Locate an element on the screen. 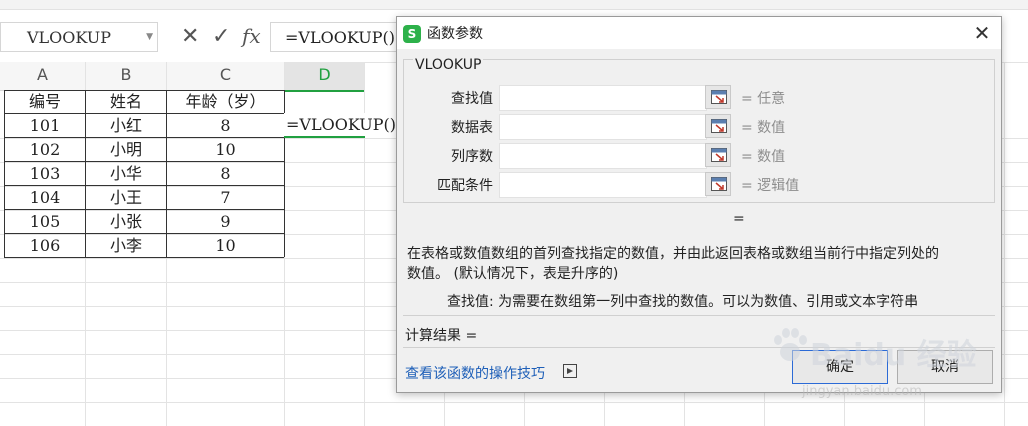  cell-name: 小王 is located at coordinates (126, 198).